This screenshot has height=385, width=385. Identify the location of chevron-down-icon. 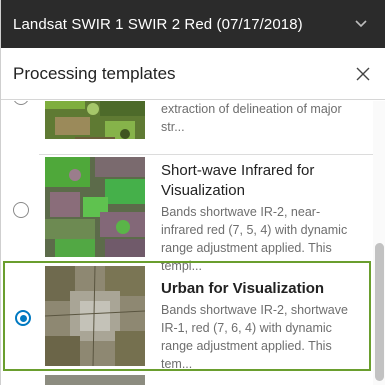
(361, 24).